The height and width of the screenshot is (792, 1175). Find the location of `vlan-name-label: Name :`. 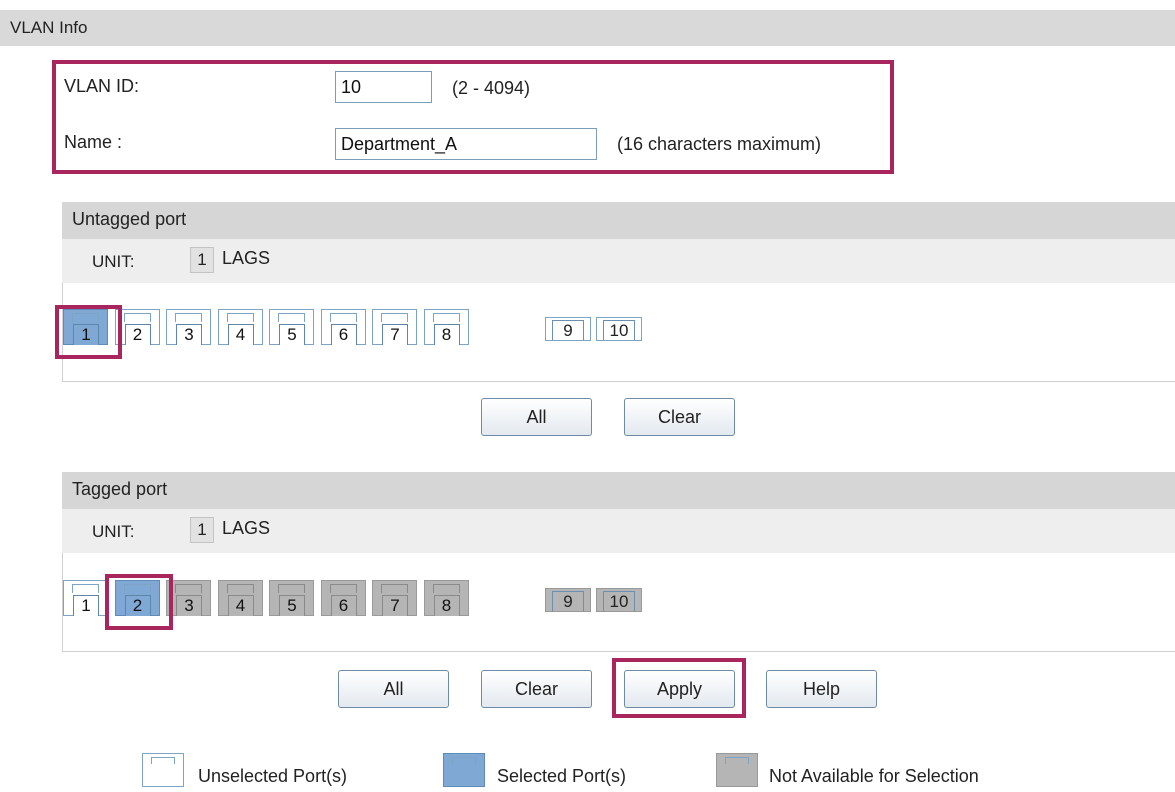

vlan-name-label: Name : is located at coordinates (93, 142).